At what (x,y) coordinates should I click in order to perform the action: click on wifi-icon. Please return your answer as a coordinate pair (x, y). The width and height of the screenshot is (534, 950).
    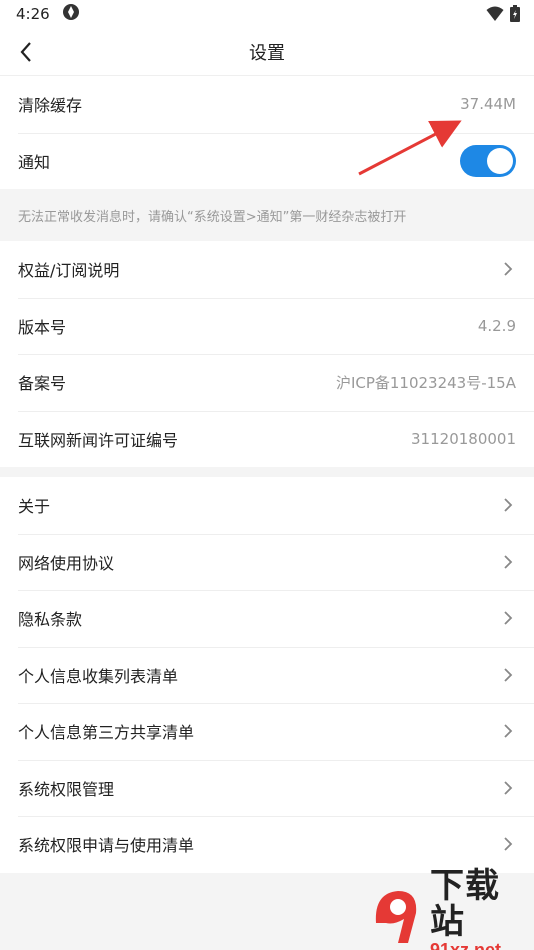
    Looking at the image, I should click on (495, 16).